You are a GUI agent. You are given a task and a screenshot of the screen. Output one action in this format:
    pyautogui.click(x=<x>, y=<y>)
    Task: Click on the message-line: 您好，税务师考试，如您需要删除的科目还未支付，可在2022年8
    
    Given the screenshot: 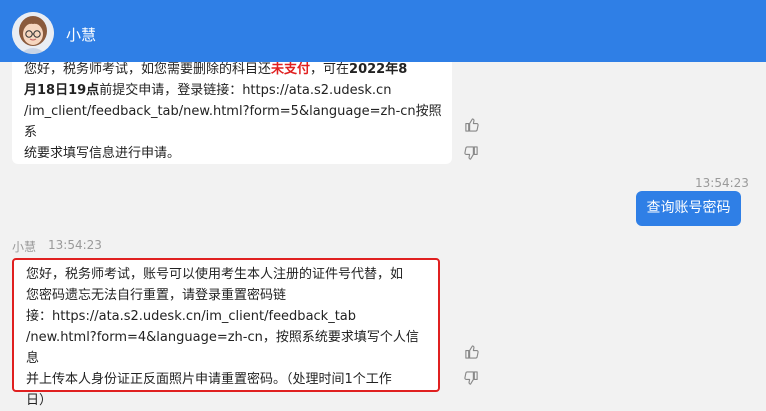 What is the action you would take?
    pyautogui.click(x=234, y=69)
    